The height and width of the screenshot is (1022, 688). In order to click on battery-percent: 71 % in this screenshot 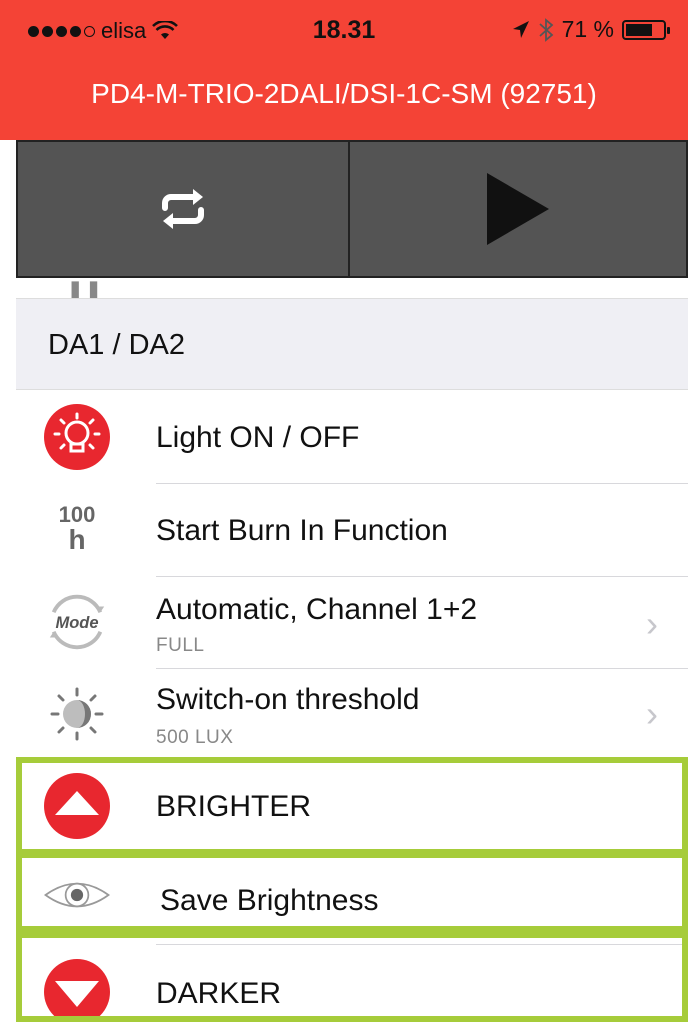, I will do `click(587, 29)`.